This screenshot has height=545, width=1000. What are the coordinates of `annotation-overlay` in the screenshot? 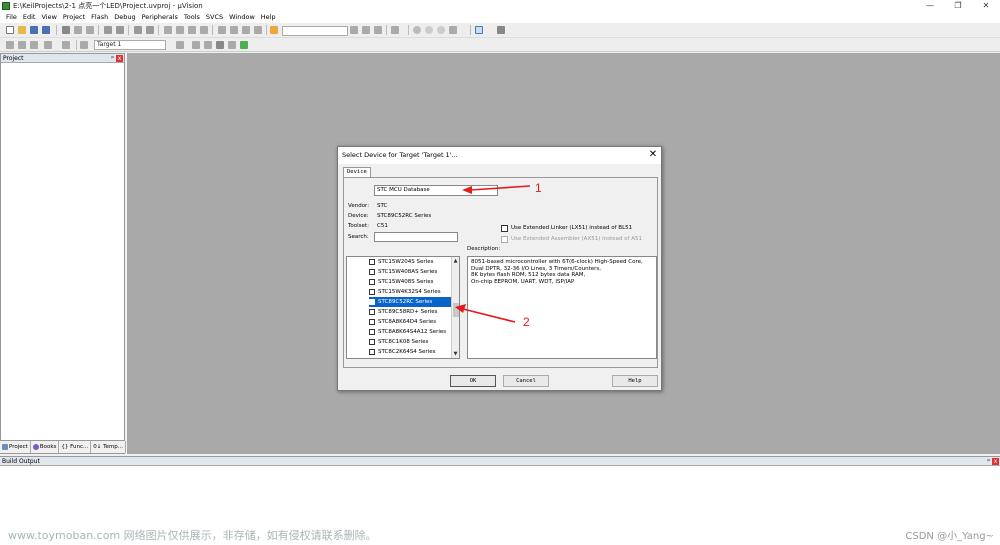 It's located at (493, 254).